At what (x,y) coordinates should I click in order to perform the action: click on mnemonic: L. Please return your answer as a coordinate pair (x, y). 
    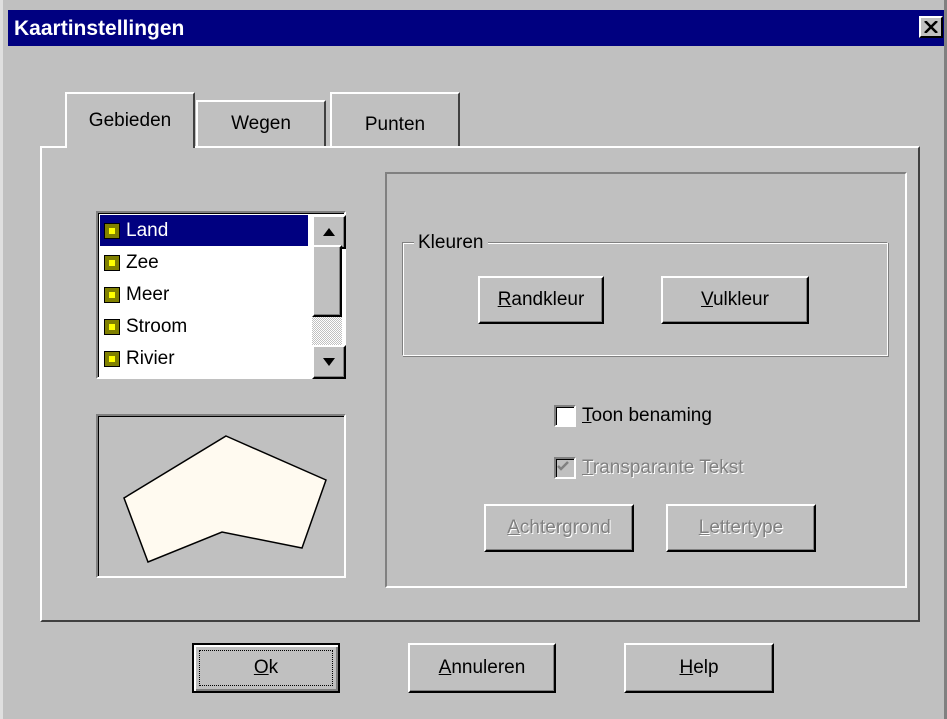
    Looking at the image, I should click on (704, 527).